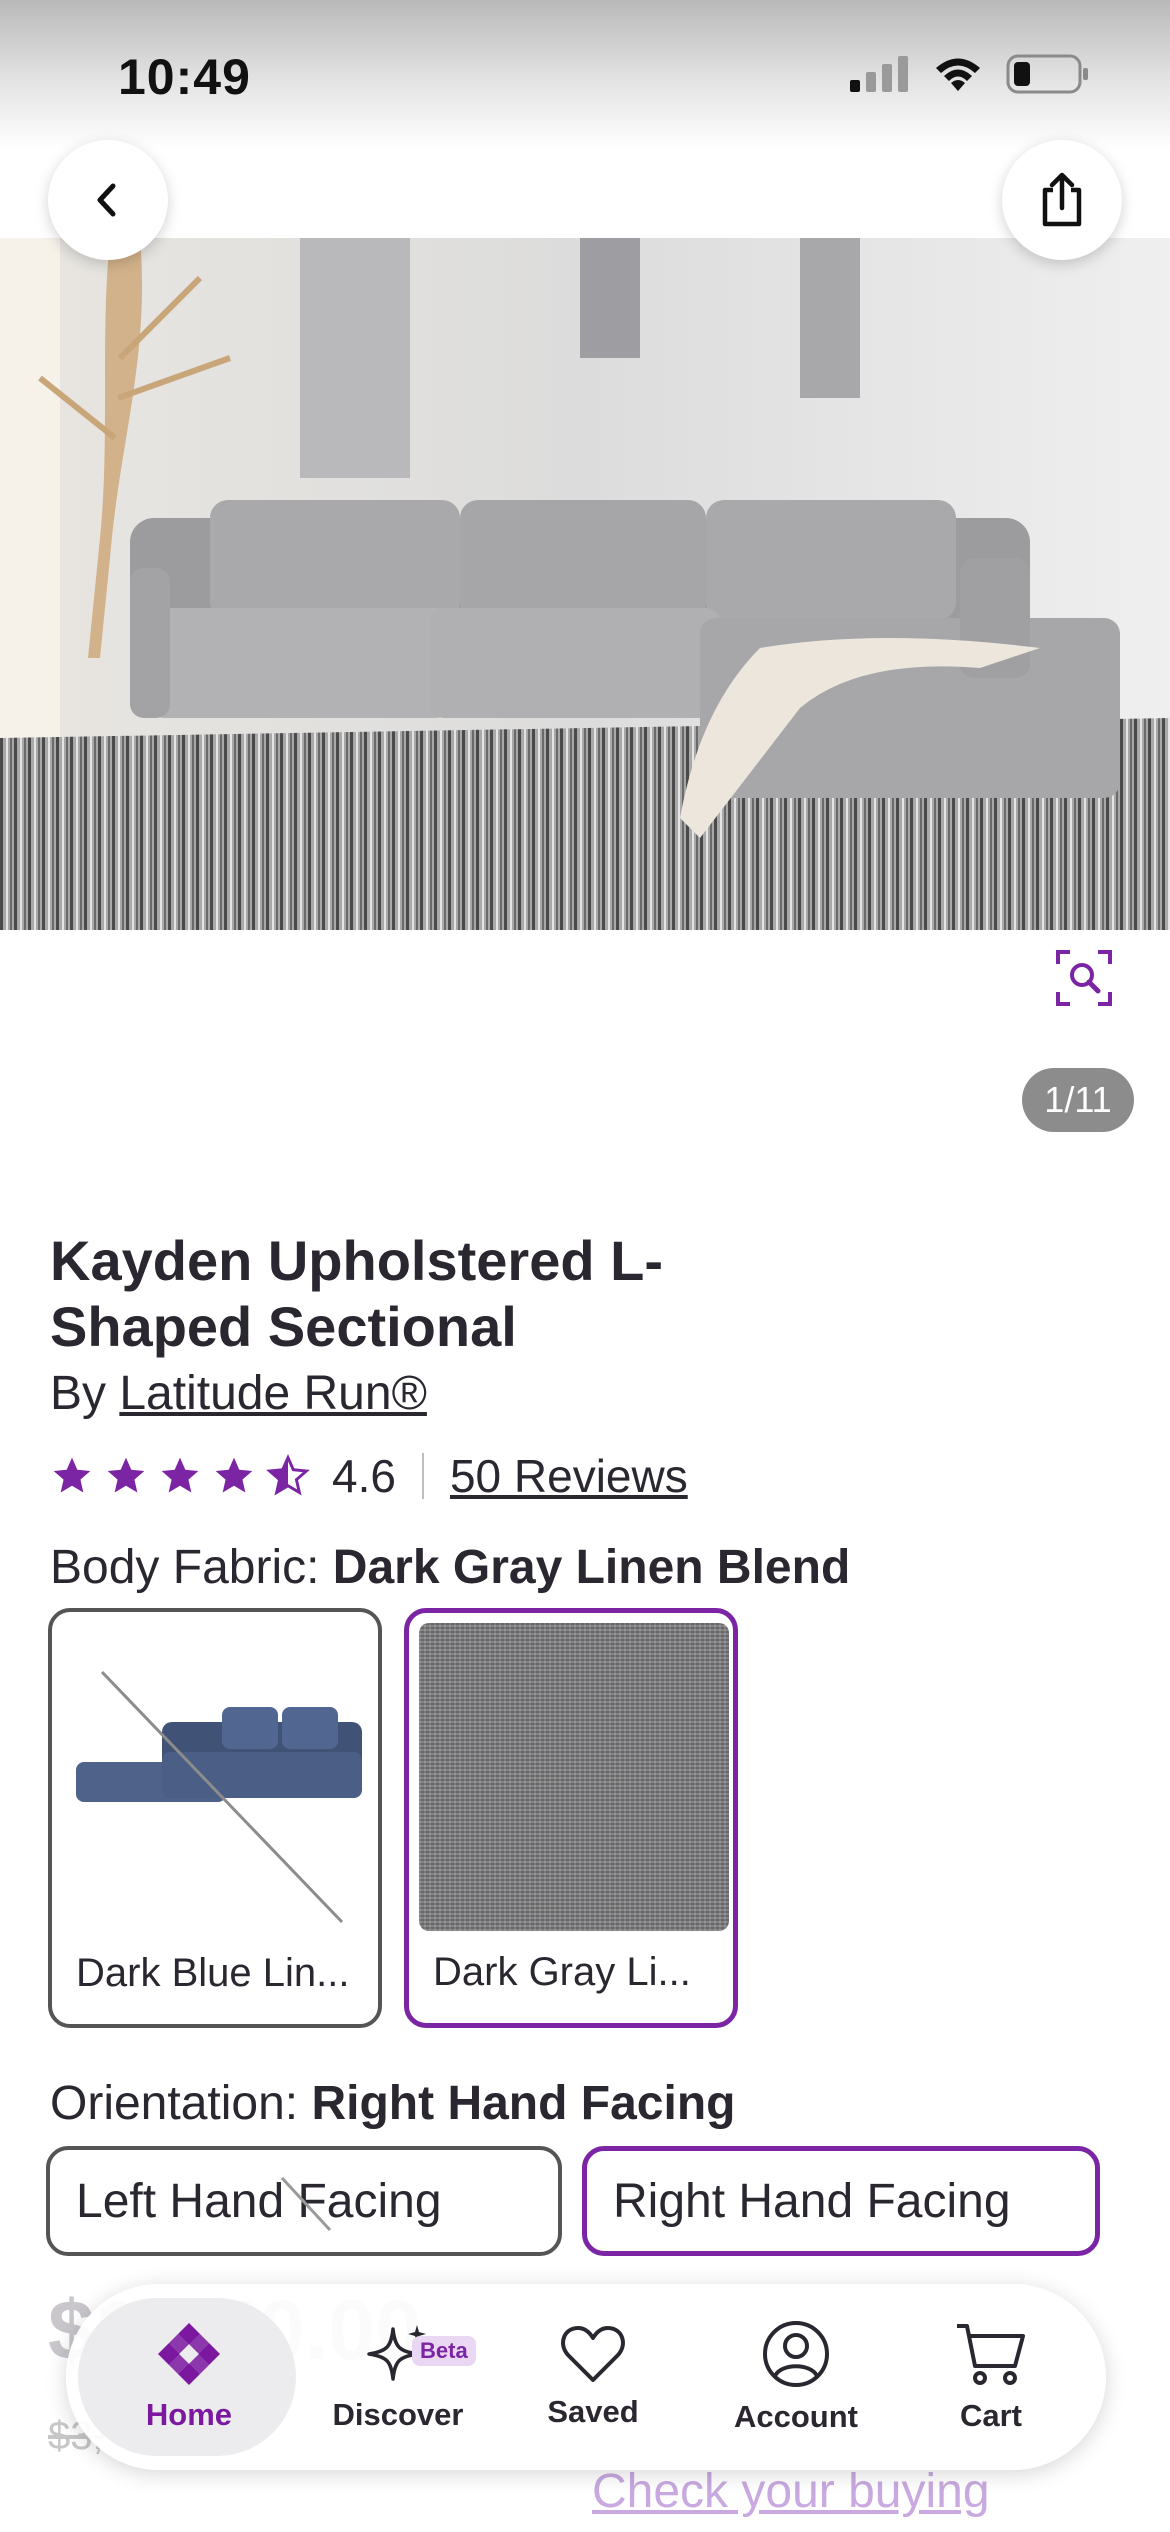  I want to click on half-star-icon, so click(288, 1475).